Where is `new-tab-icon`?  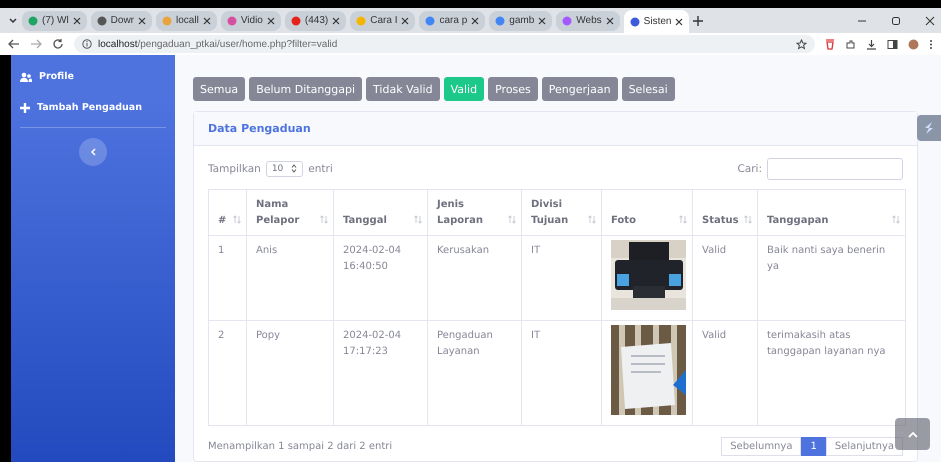
new-tab-icon is located at coordinates (698, 21).